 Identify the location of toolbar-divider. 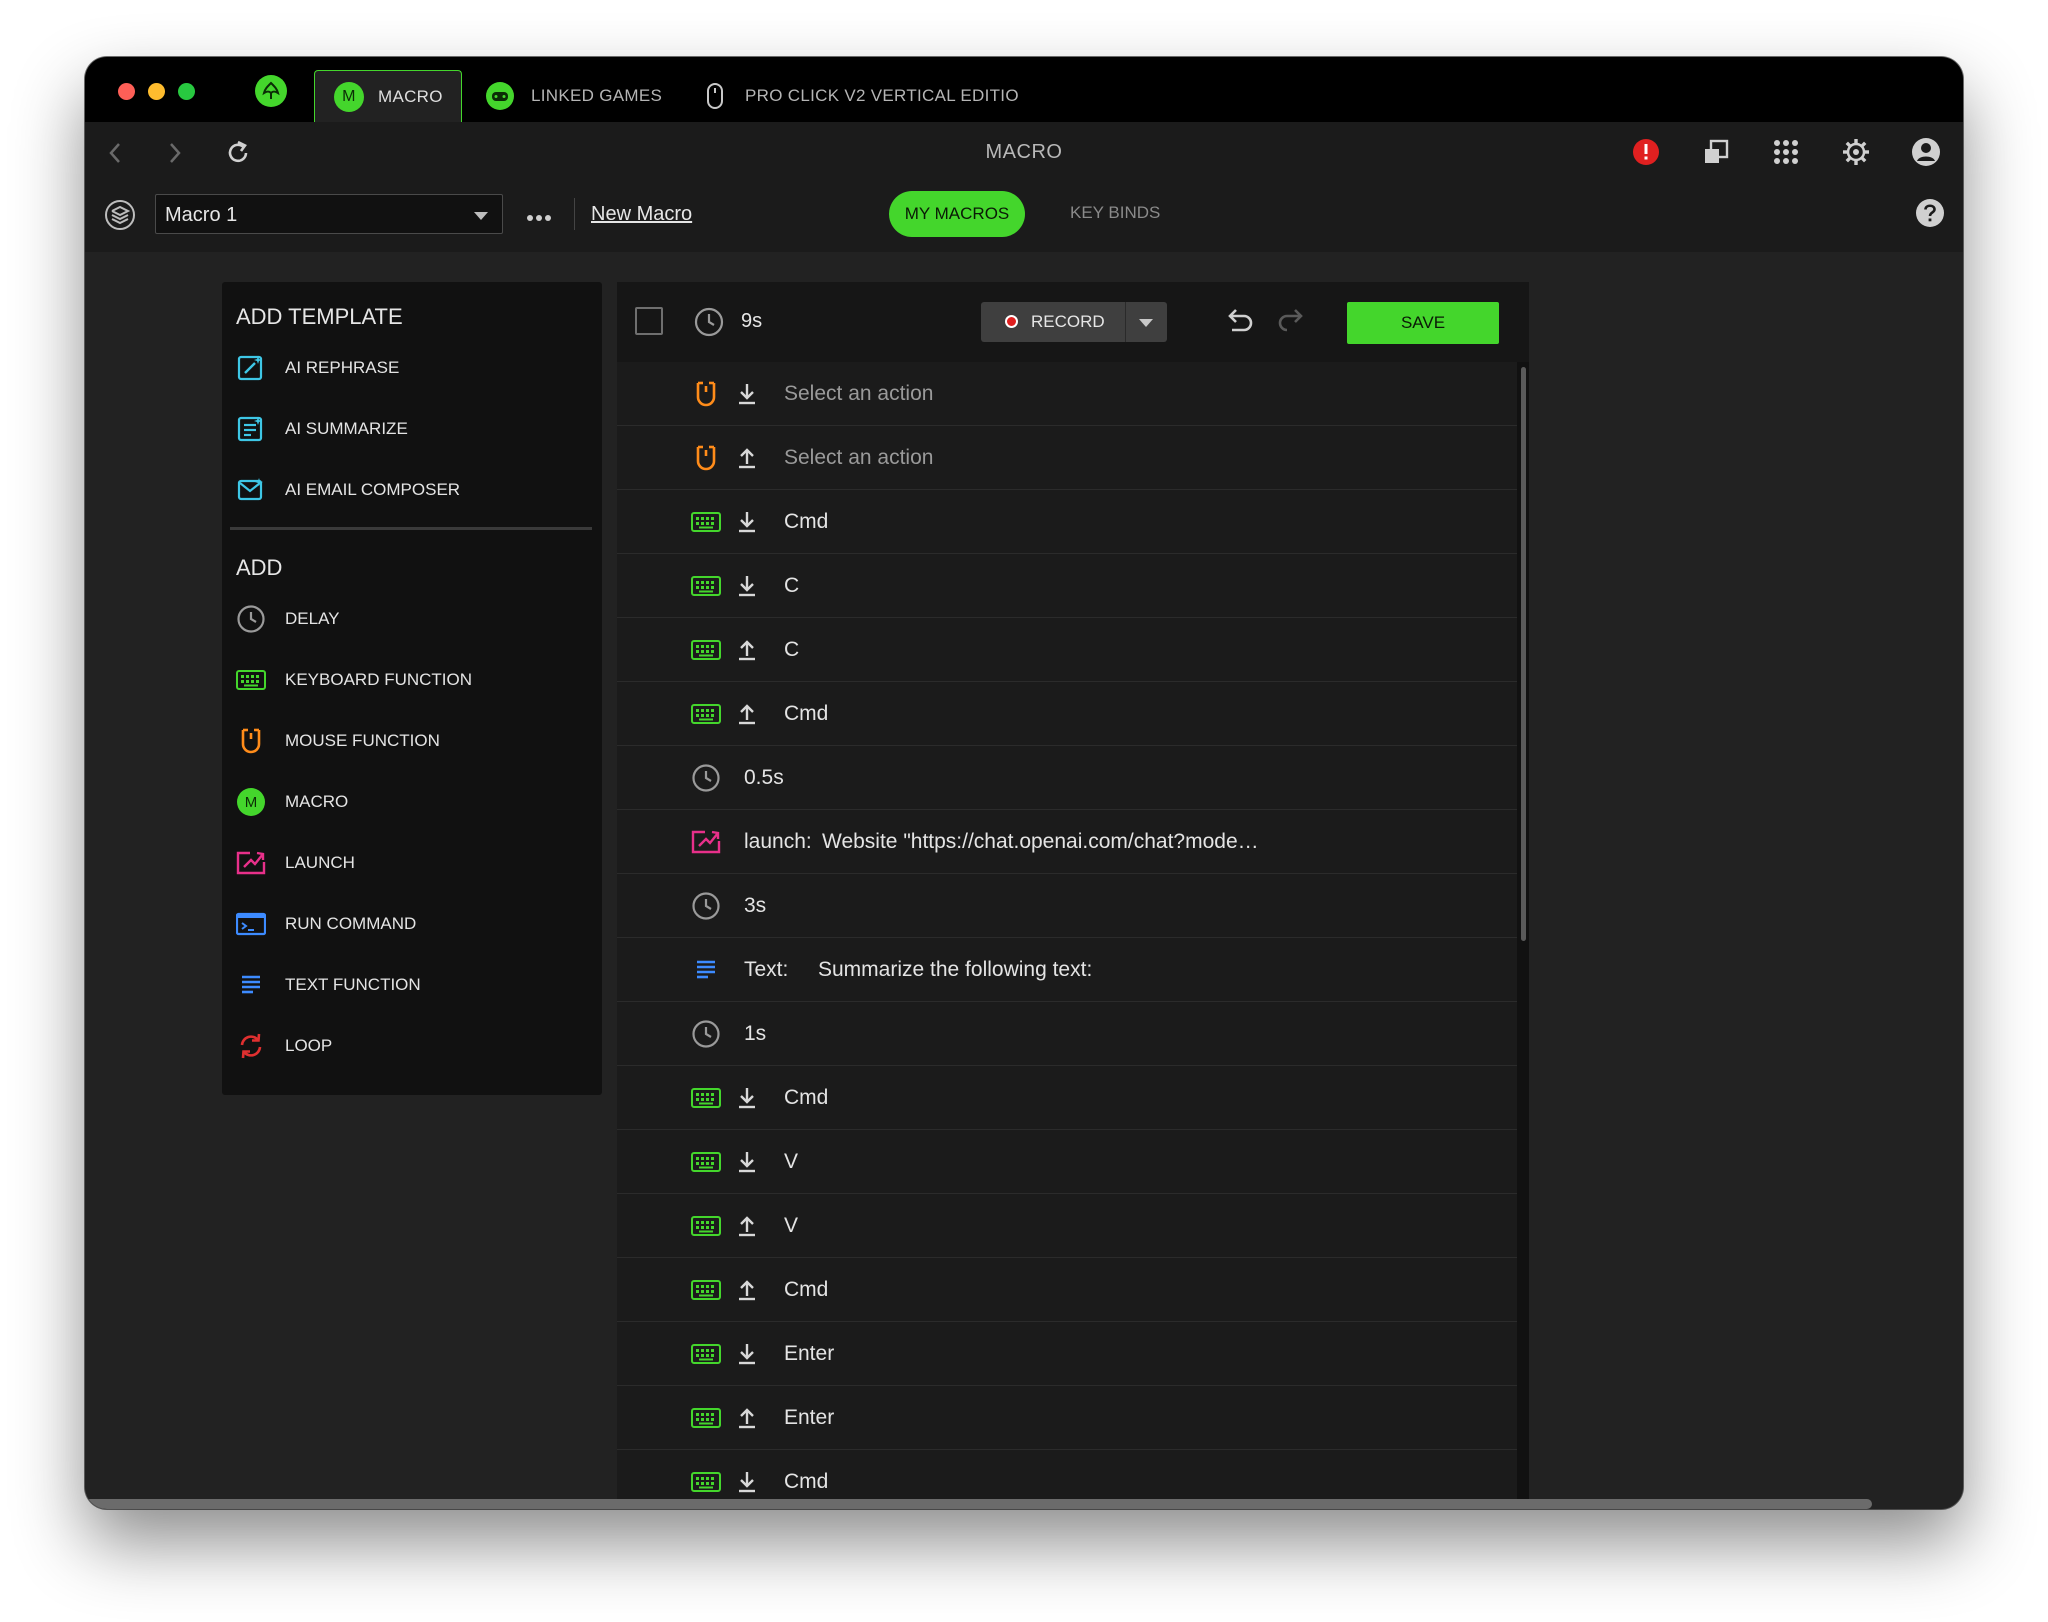
(574, 214).